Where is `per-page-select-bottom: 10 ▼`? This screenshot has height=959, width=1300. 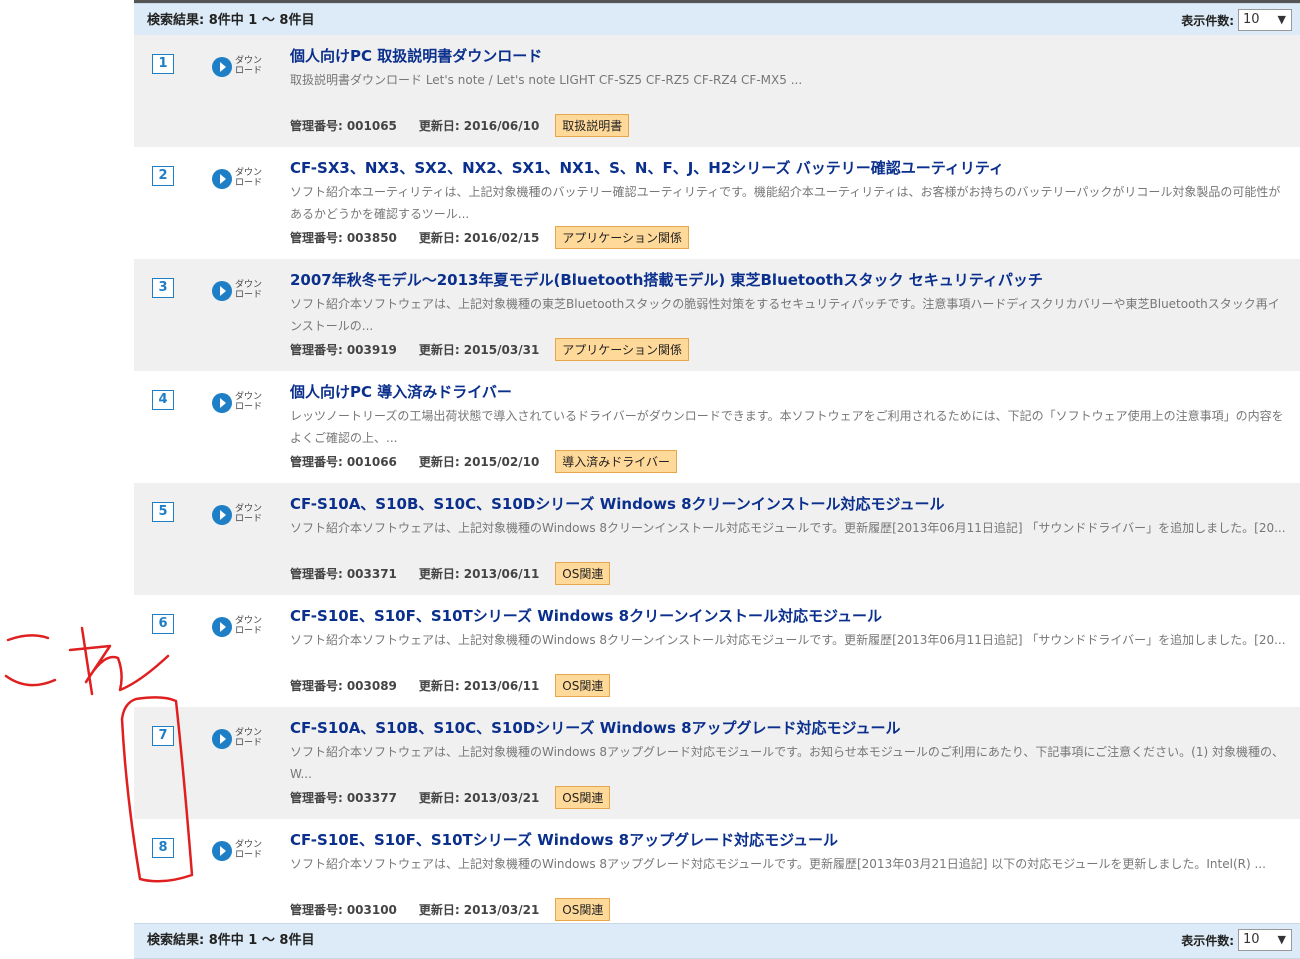
per-page-select-bottom: 10 ▼ is located at coordinates (1265, 940).